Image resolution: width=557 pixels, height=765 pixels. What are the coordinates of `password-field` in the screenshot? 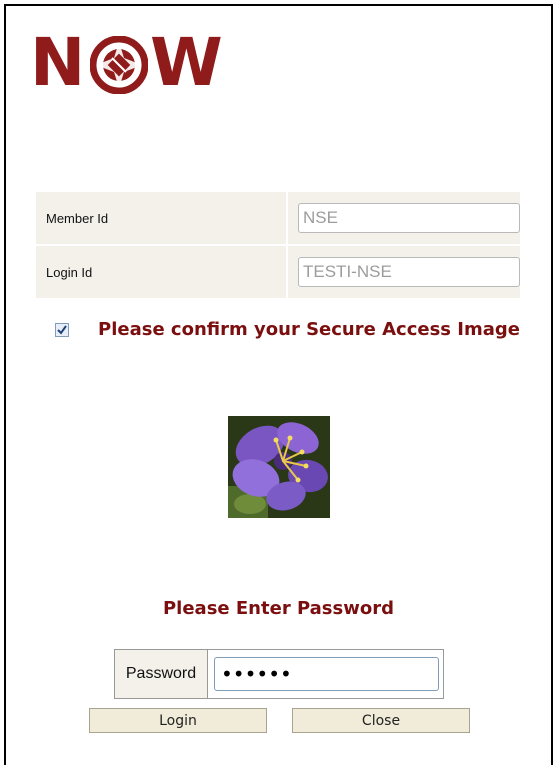 It's located at (326, 674).